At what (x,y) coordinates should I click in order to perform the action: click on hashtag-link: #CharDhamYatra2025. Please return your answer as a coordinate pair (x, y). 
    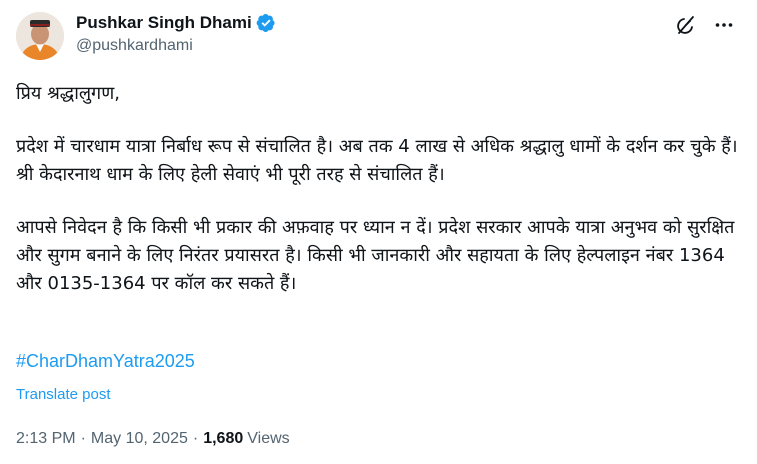
    Looking at the image, I should click on (105, 361).